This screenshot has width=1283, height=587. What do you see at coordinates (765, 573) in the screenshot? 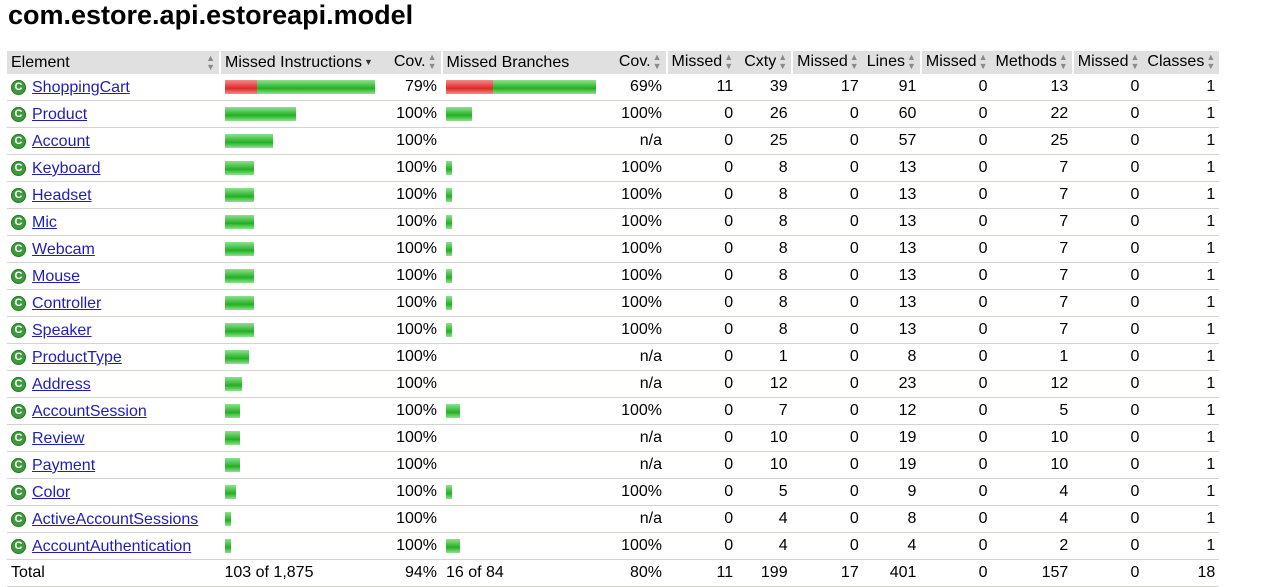
I see `total-cxty: 199` at bounding box center [765, 573].